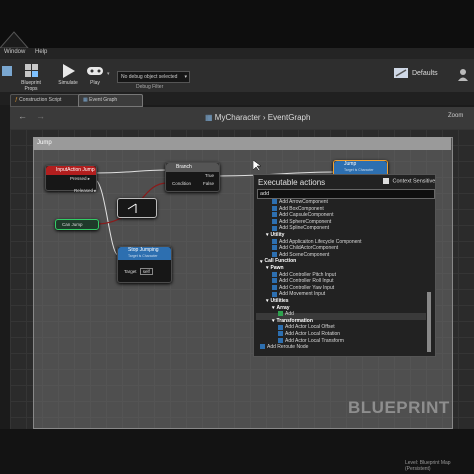 This screenshot has height=474, width=474. What do you see at coordinates (304, 254) in the screenshot?
I see `menu-item-label: Add SceneComponent` at bounding box center [304, 254].